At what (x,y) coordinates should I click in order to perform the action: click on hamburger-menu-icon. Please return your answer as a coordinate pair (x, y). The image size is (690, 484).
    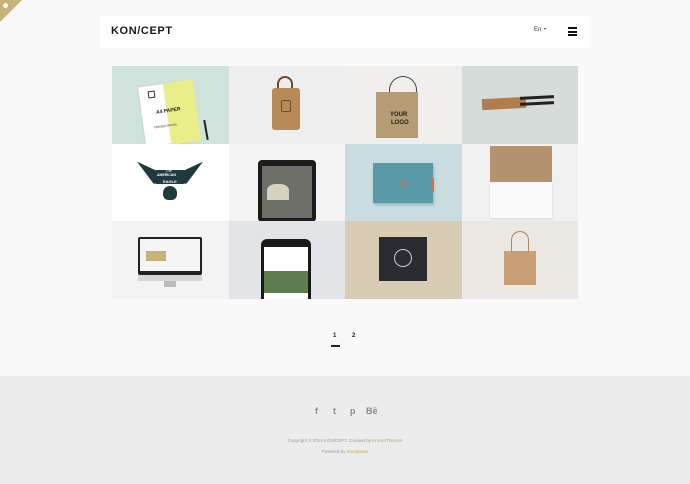
    Looking at the image, I should click on (572, 31).